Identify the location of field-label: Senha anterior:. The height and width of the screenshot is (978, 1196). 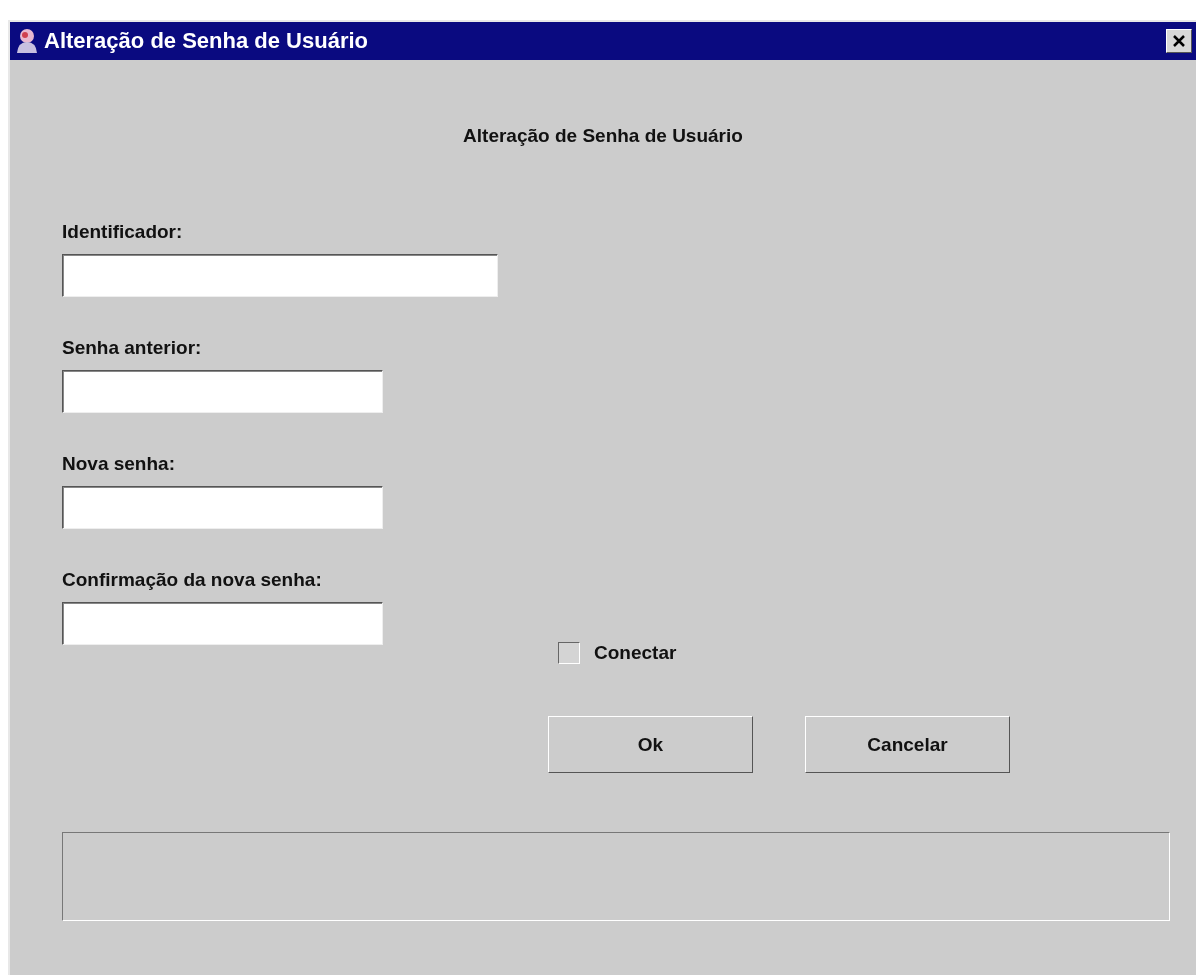
(132, 348).